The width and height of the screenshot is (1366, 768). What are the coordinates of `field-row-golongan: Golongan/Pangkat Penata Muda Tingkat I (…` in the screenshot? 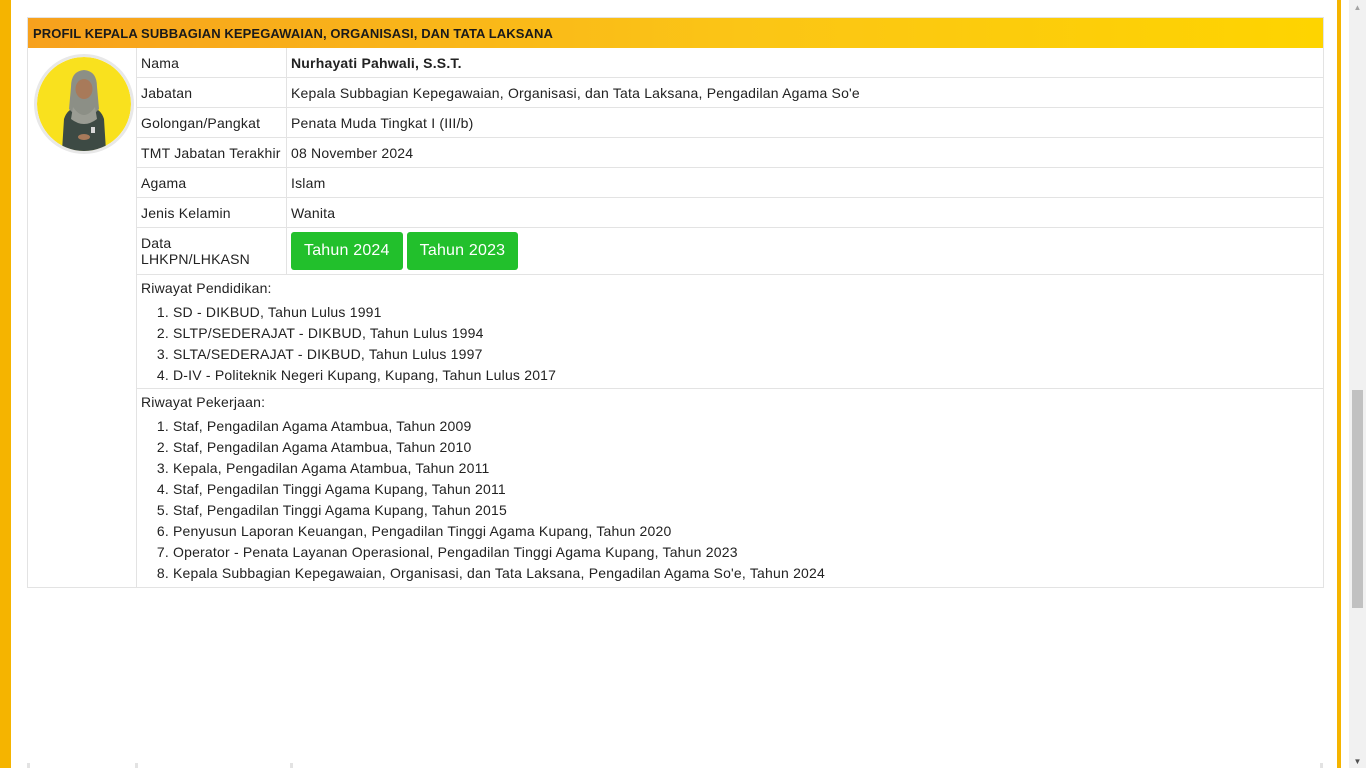 It's located at (730, 123).